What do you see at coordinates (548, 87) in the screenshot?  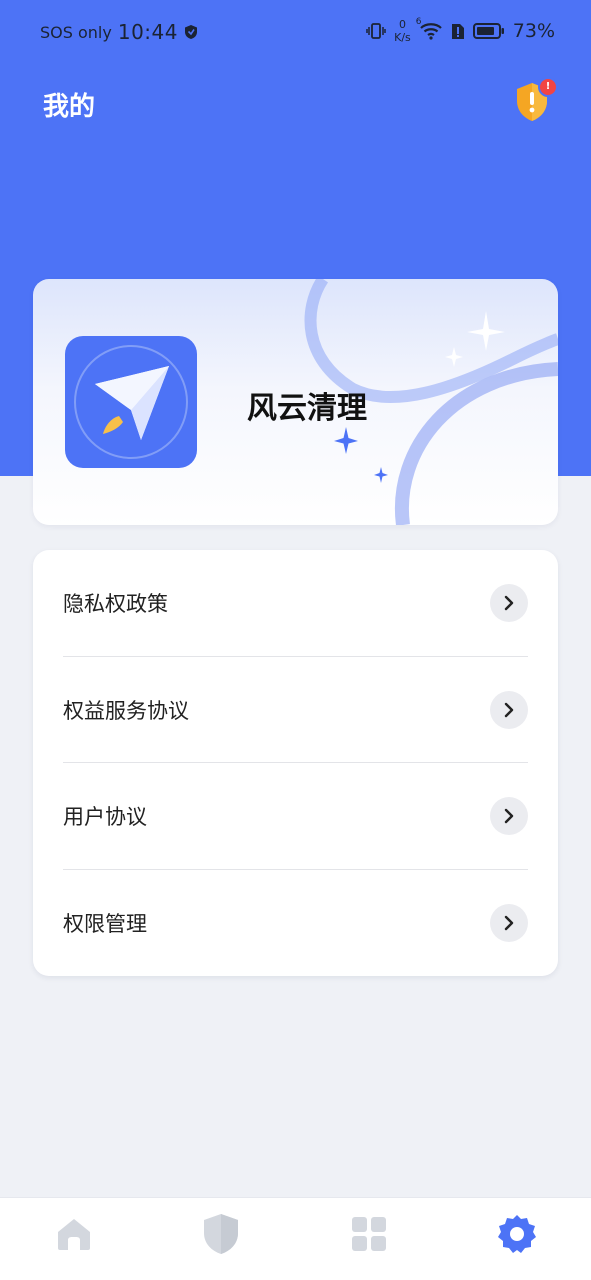 I see `notification-badge: !` at bounding box center [548, 87].